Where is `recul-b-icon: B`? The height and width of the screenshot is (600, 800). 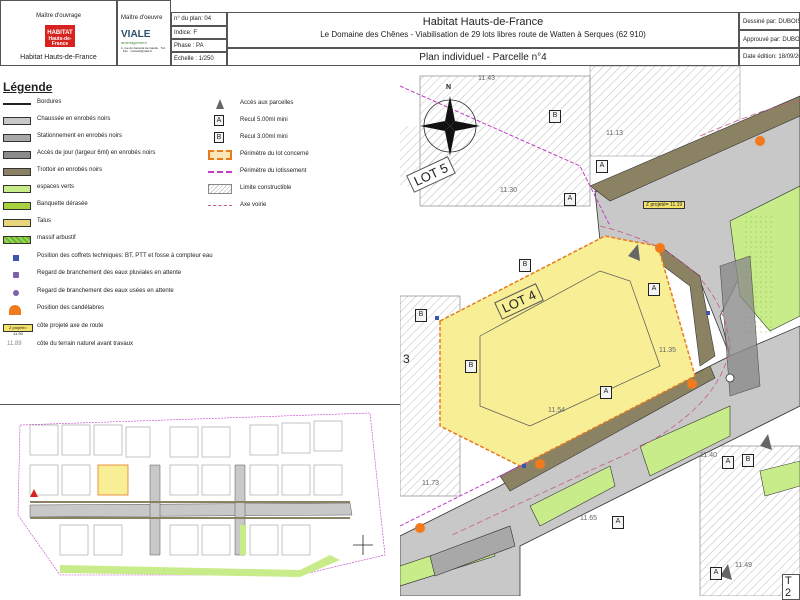
recul-b-icon: B is located at coordinates (219, 137).